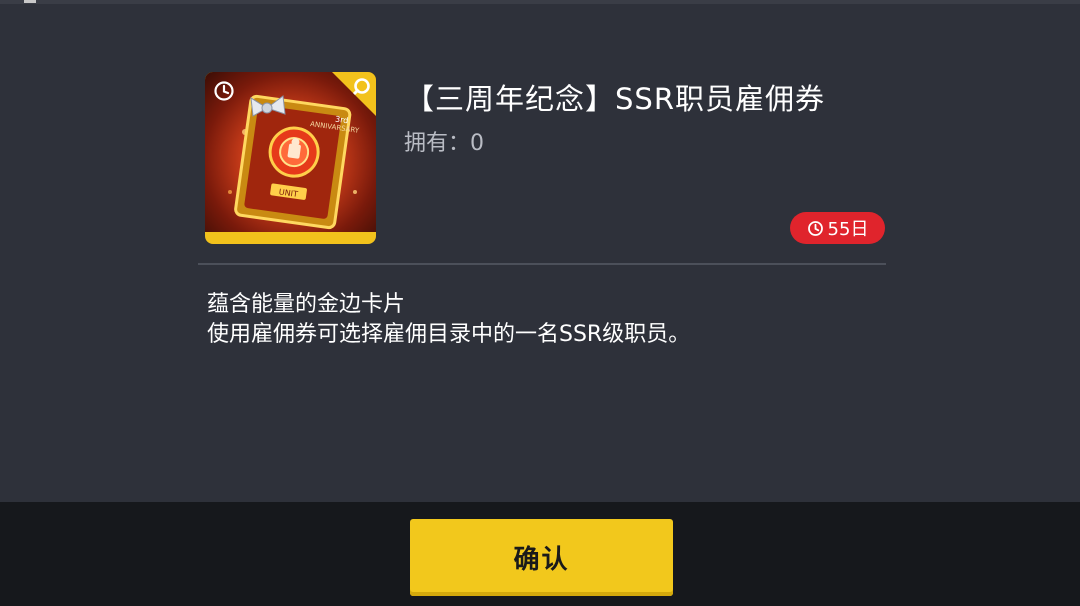  I want to click on item-title: 【三周年纪念】SSR职员雇佣券, so click(615, 99).